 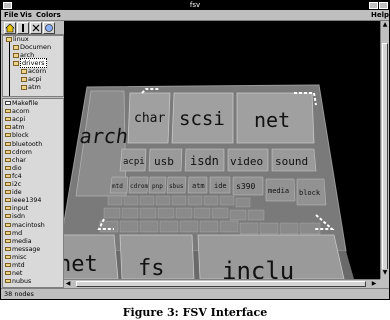 I want to click on list-item: ide, so click(x=13, y=193).